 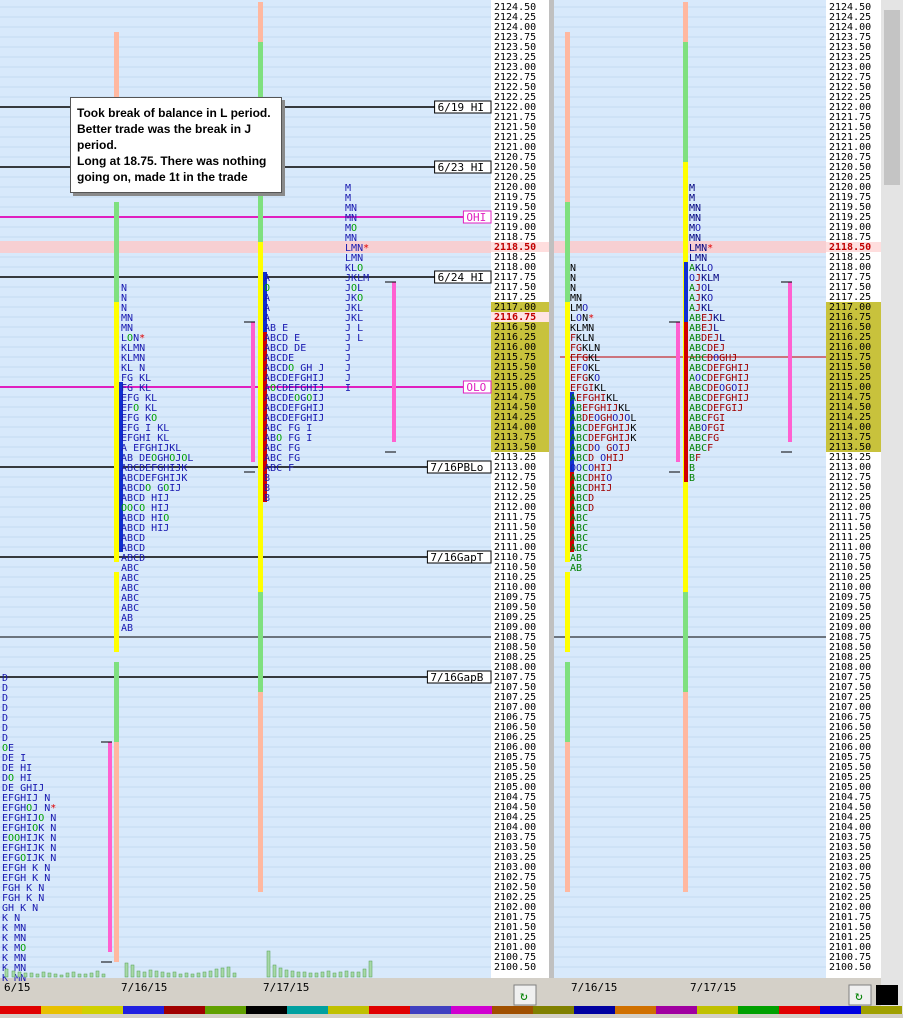 What do you see at coordinates (461, 167) in the screenshot?
I see `reference-label: 6/23 HI` at bounding box center [461, 167].